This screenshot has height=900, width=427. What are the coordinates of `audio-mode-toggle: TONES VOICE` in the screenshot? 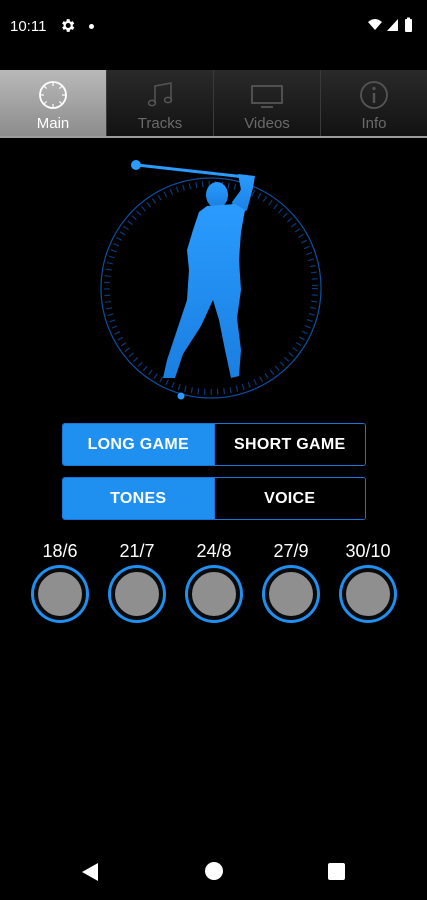 It's located at (214, 498).